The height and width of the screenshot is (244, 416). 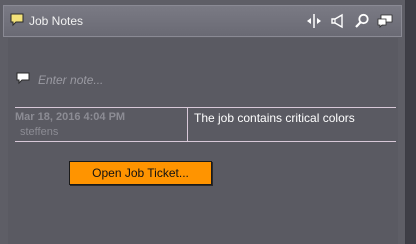 What do you see at coordinates (274, 118) in the screenshot?
I see `note-text: The job contains critical colors` at bounding box center [274, 118].